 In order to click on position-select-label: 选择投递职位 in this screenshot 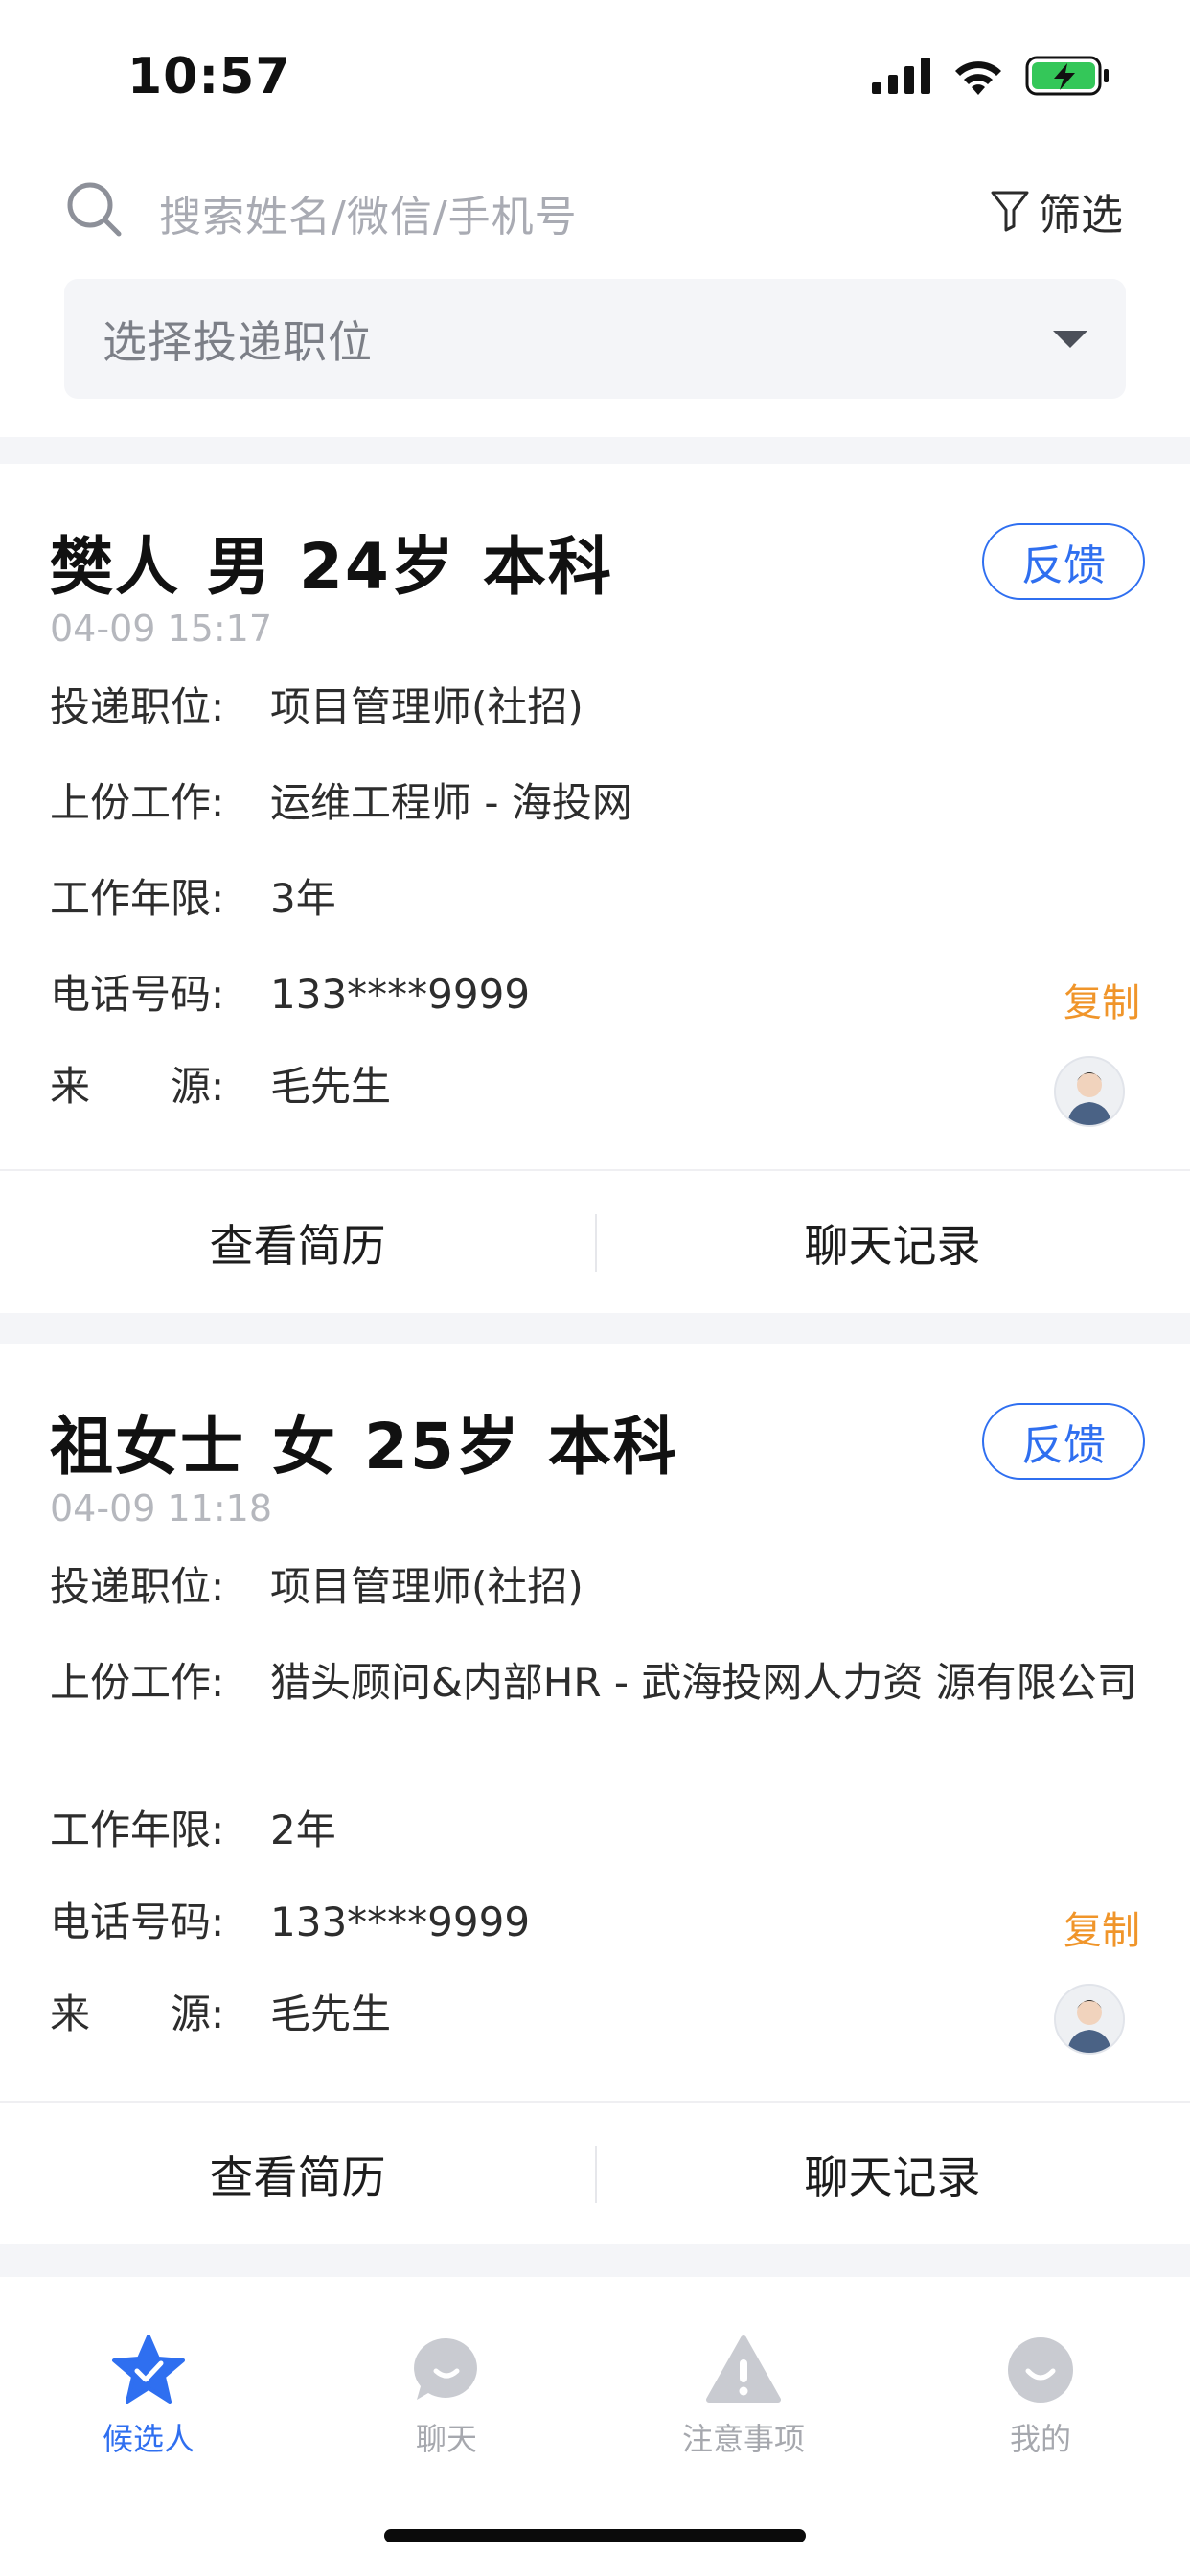, I will do `click(238, 341)`.